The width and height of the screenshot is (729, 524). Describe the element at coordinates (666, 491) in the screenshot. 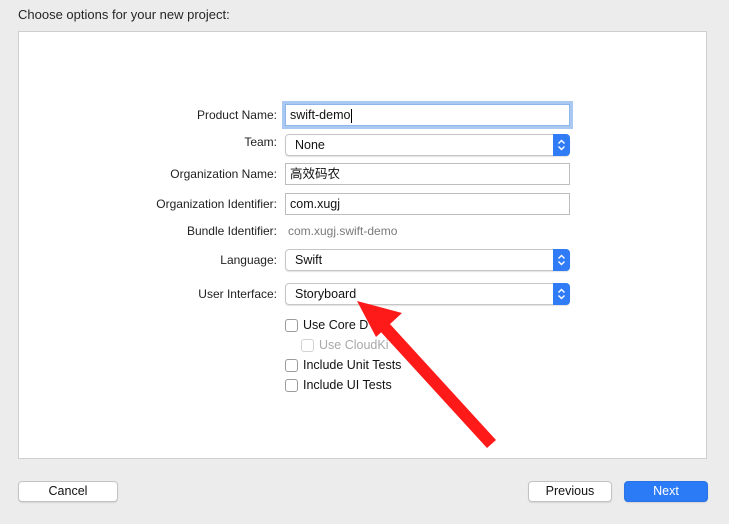

I see `next-button: Next` at that location.